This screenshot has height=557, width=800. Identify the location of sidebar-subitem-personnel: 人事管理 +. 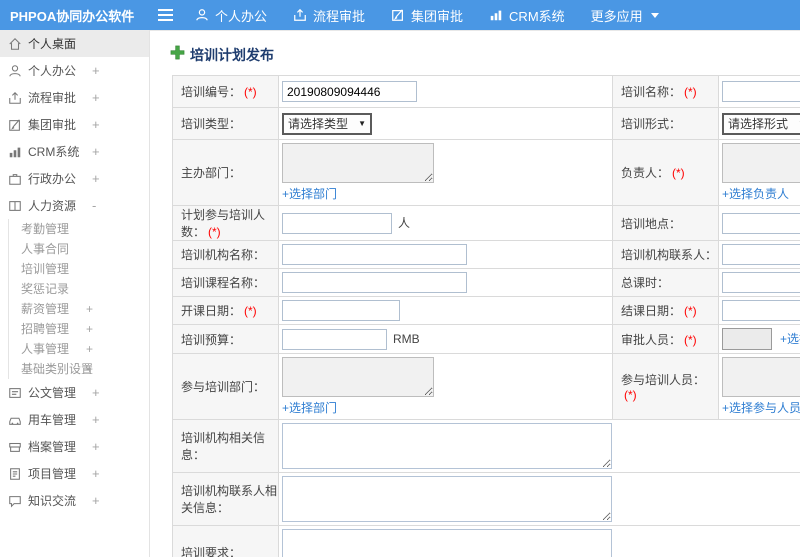
(79, 349).